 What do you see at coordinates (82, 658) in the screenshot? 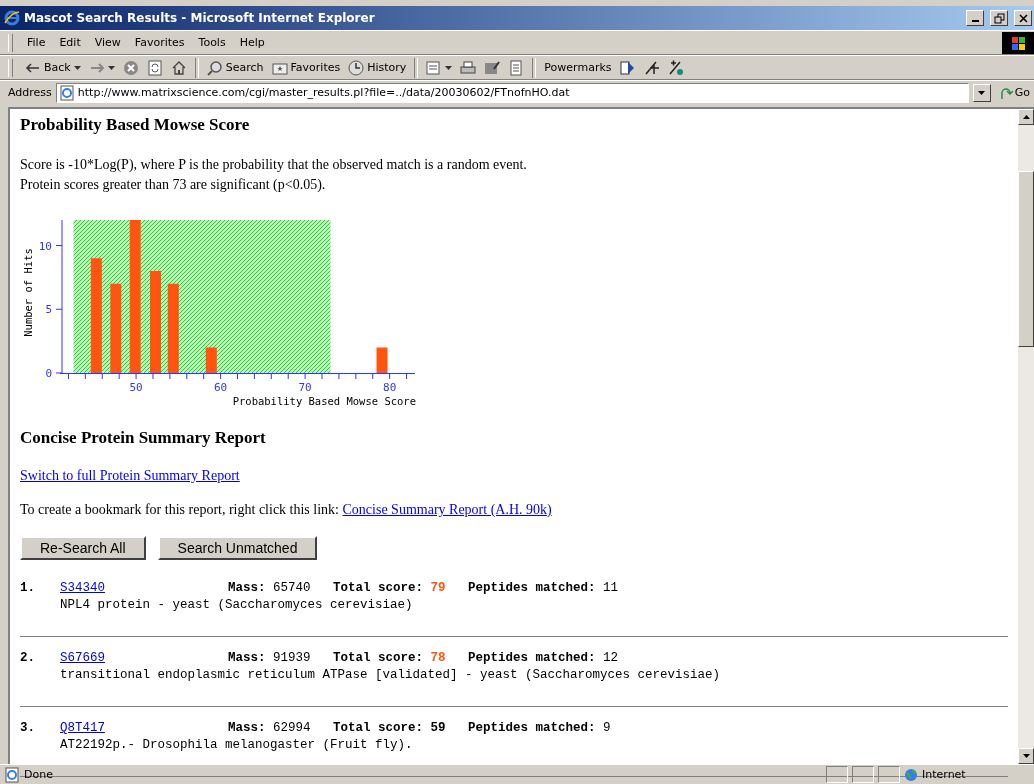
I see `accession-link: S67669` at bounding box center [82, 658].